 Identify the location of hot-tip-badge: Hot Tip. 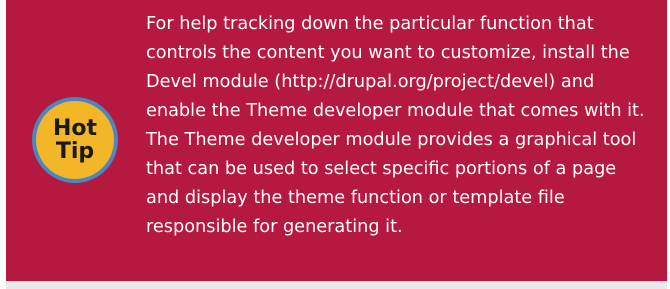
(75, 140).